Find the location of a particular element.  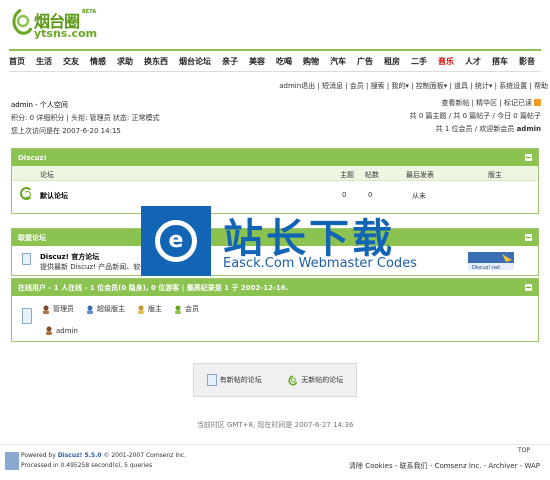

legend-member: 会员 is located at coordinates (192, 309).